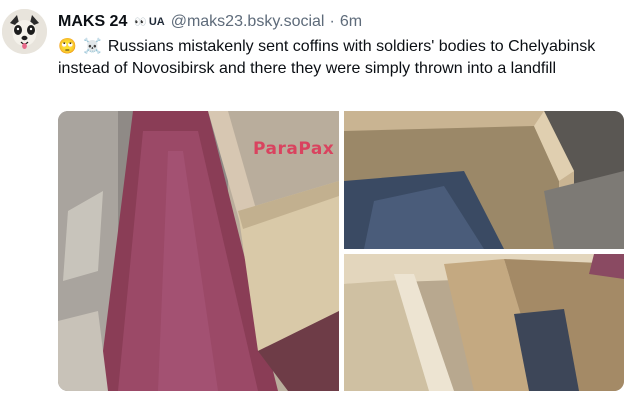 This screenshot has height=401, width=627. I want to click on skull-crossbones-emoji-icon: ☠️, so click(92, 46).